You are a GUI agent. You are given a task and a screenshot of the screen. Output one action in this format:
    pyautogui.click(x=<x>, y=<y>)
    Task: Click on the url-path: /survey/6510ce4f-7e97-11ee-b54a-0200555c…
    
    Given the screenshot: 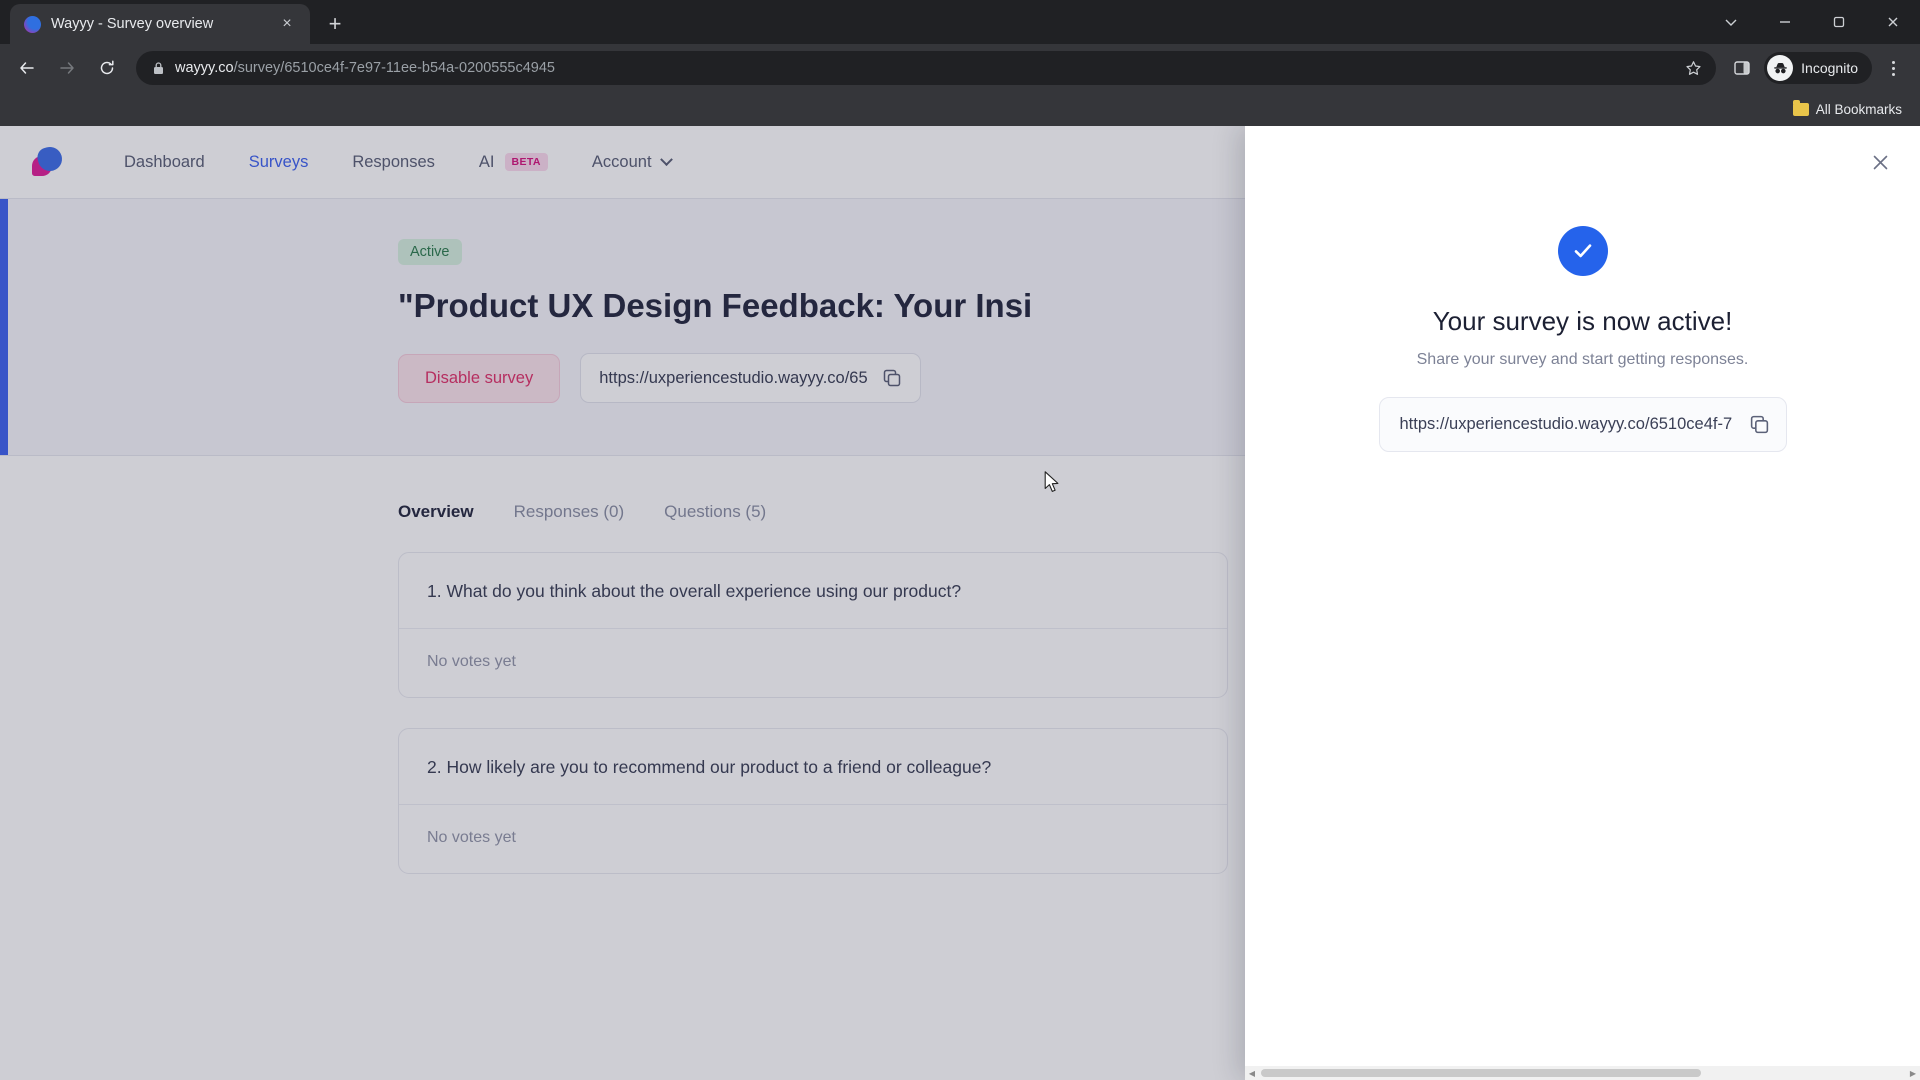 What is the action you would take?
    pyautogui.click(x=394, y=68)
    